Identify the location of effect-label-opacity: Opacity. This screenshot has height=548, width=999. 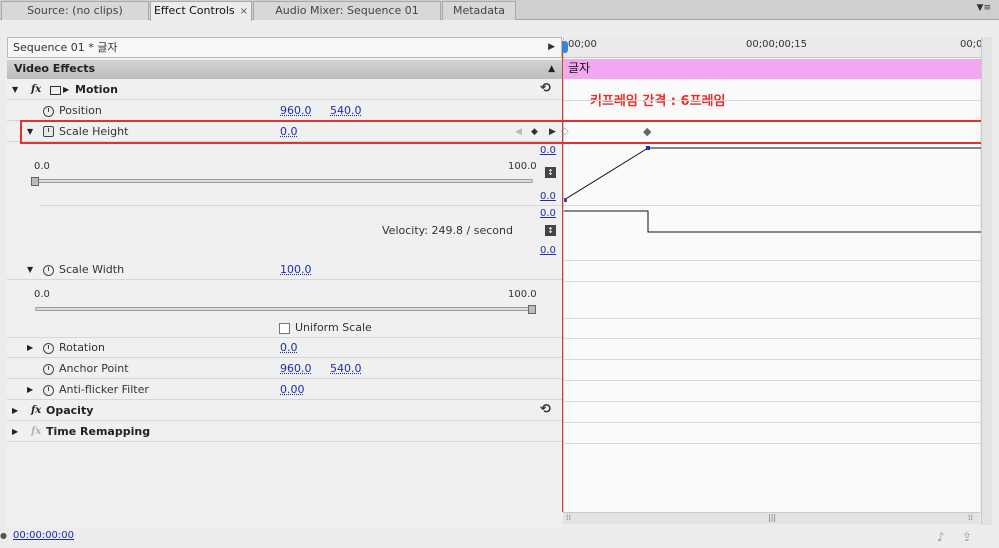
(70, 410).